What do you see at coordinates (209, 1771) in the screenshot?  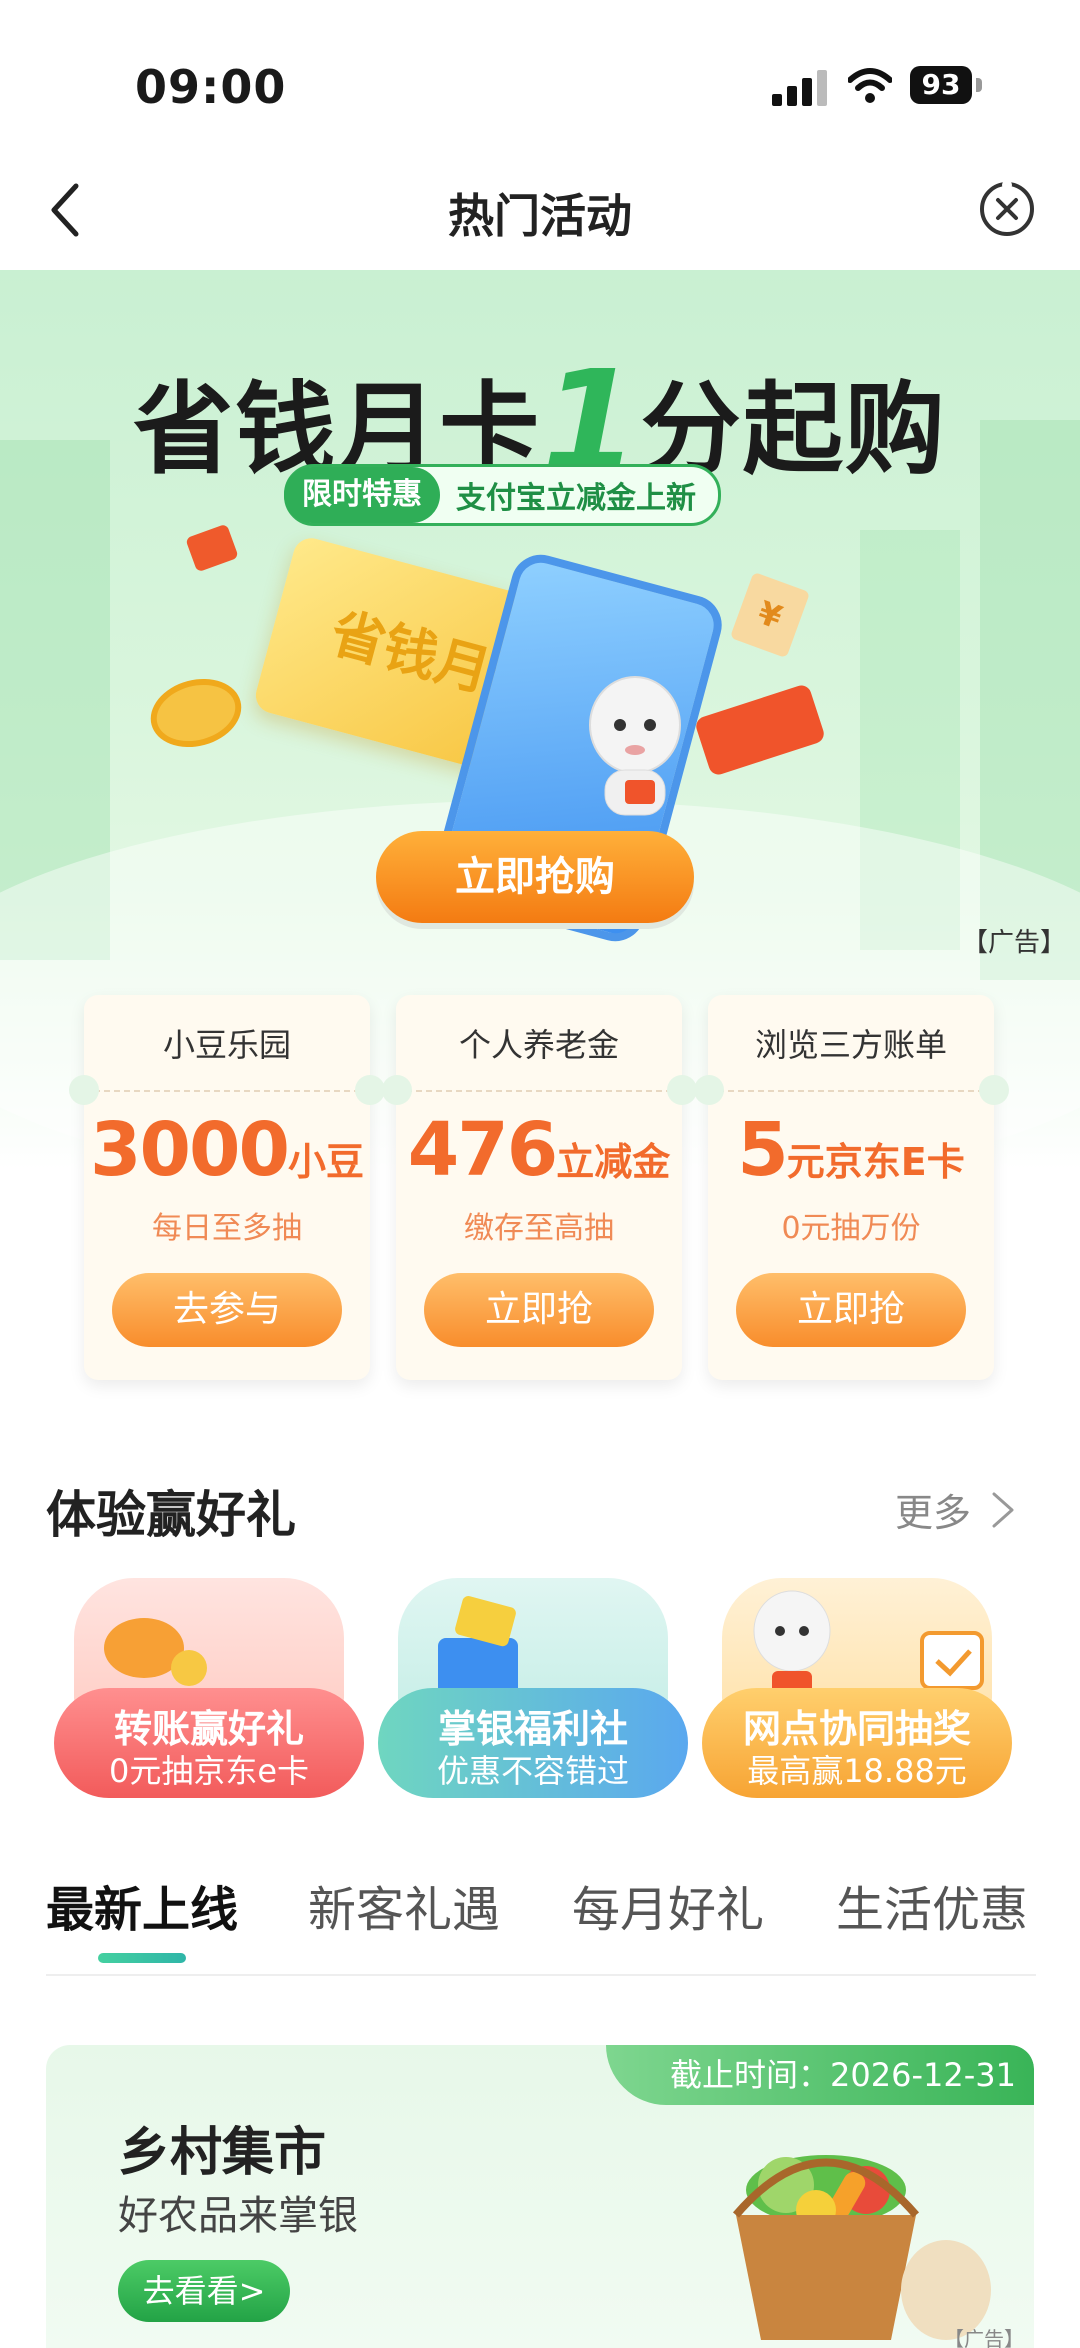 I see `gift-subtitle: 0元抽京东e卡` at bounding box center [209, 1771].